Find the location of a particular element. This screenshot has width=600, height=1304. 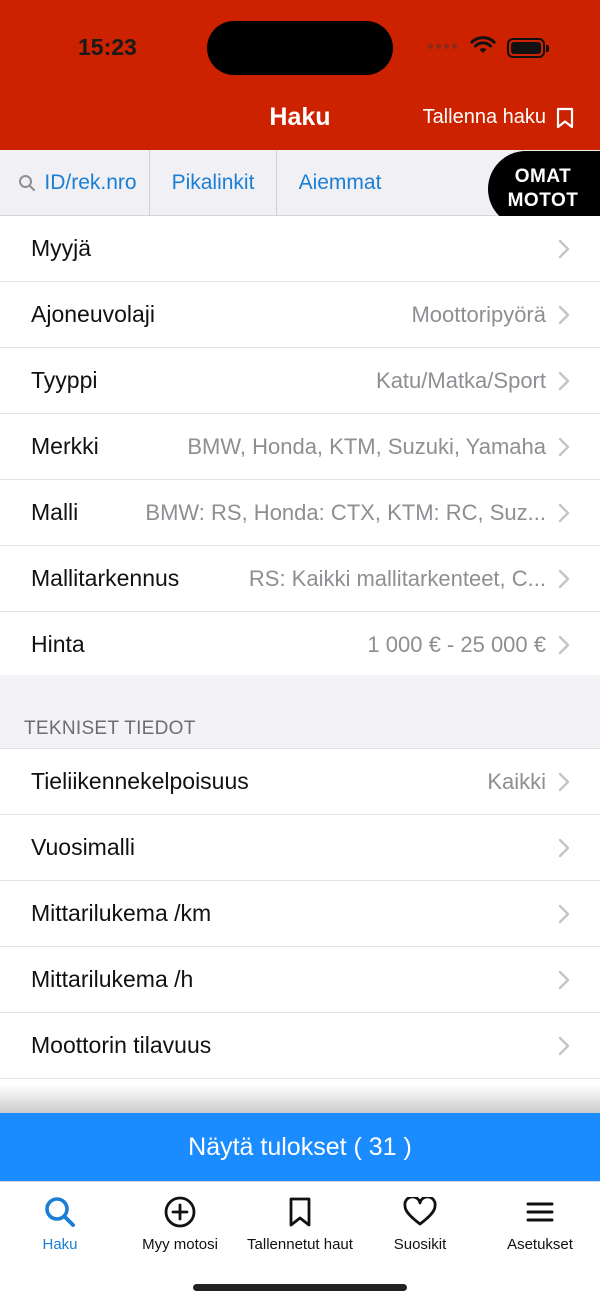

dynamic-island is located at coordinates (300, 48).